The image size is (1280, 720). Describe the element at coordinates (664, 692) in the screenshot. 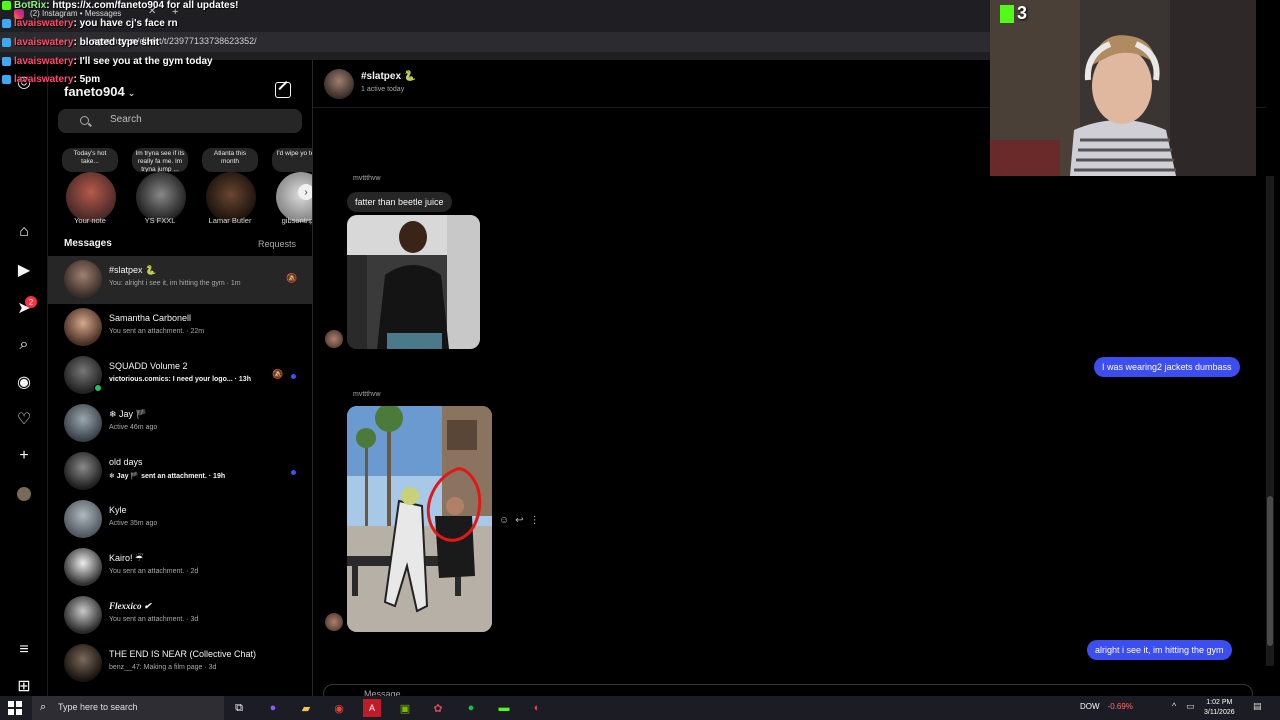

I see `message-input` at that location.